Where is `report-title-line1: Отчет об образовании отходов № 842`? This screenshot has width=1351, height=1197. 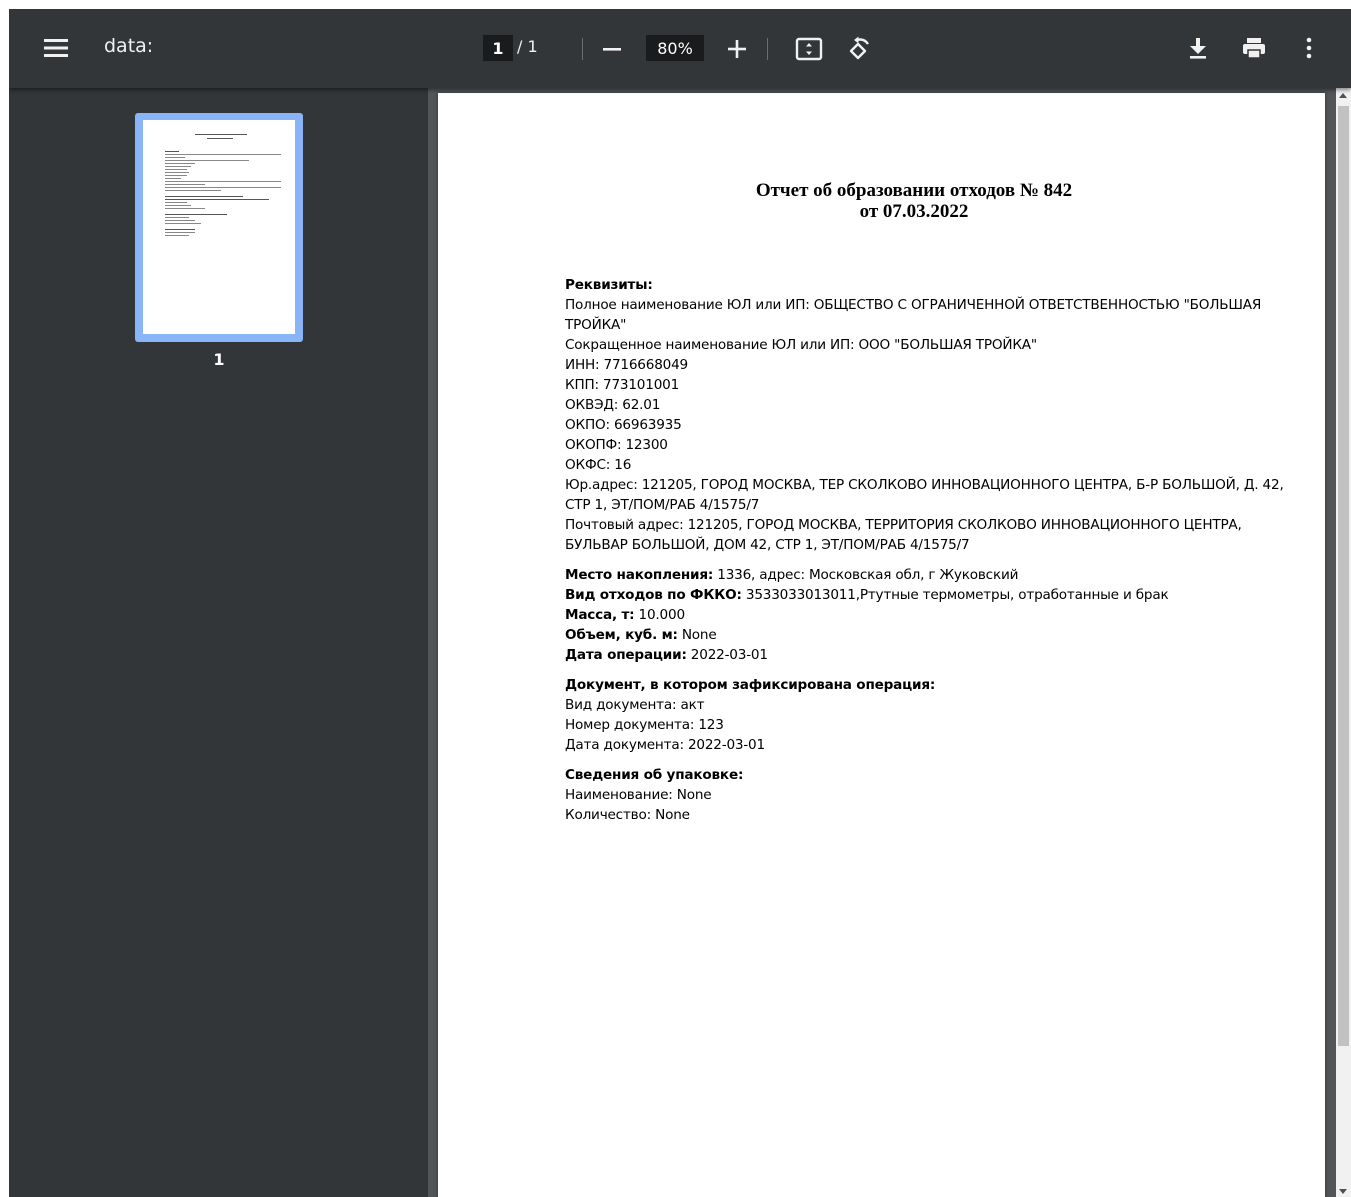
report-title-line1: Отчет об образовании отходов № 842 is located at coordinates (914, 190).